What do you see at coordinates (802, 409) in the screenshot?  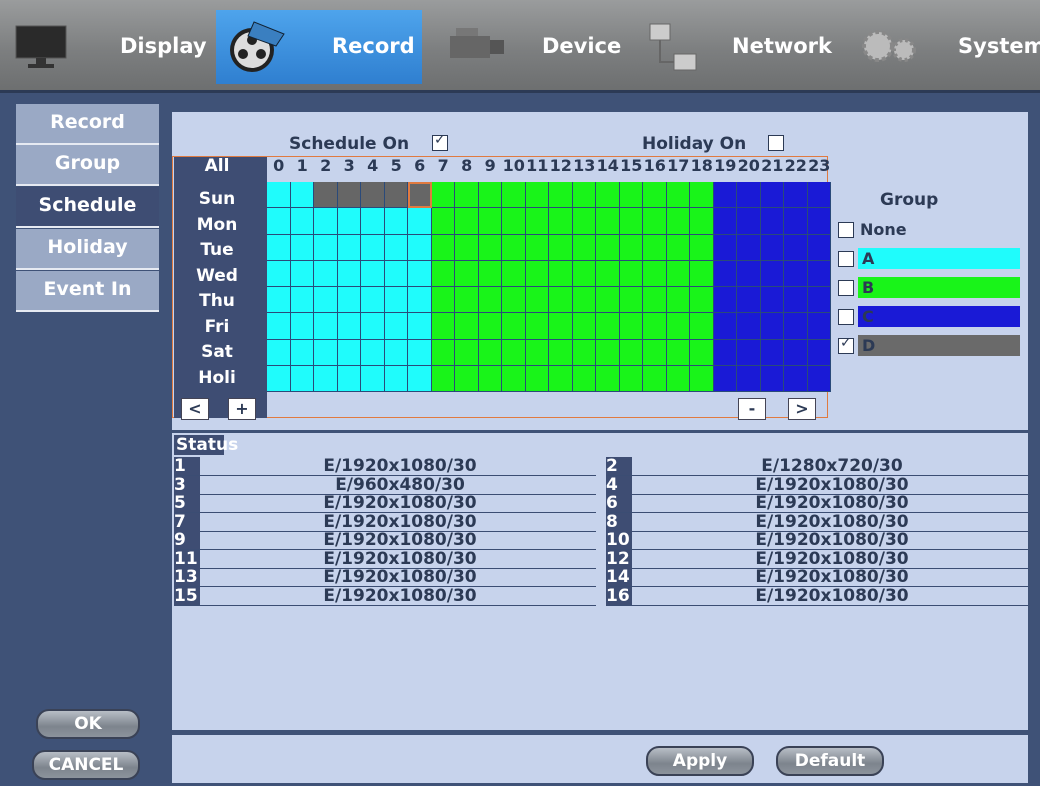 I see `next-button: >` at bounding box center [802, 409].